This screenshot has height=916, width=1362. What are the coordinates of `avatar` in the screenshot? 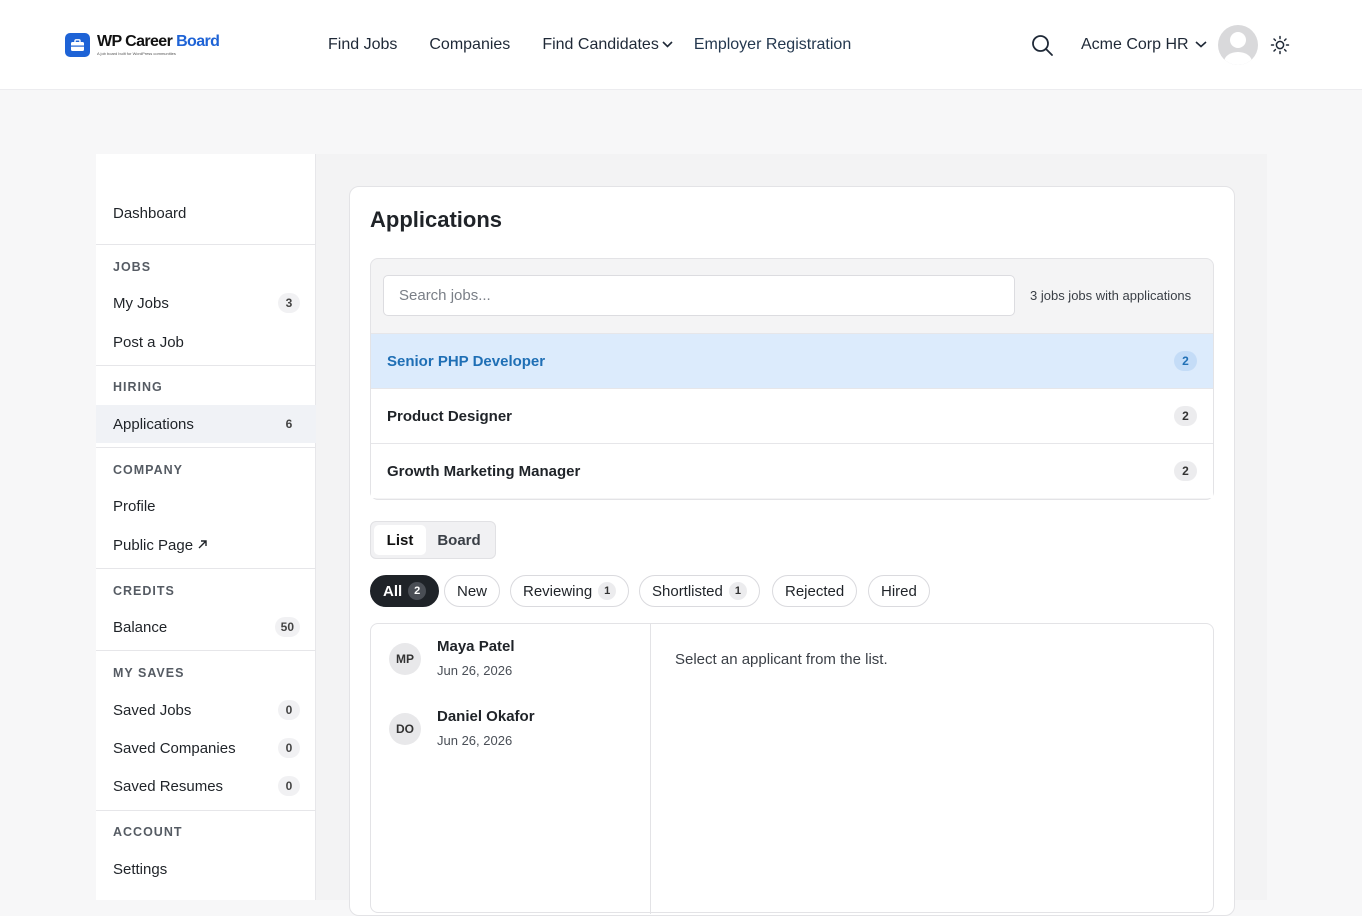 It's located at (1238, 45).